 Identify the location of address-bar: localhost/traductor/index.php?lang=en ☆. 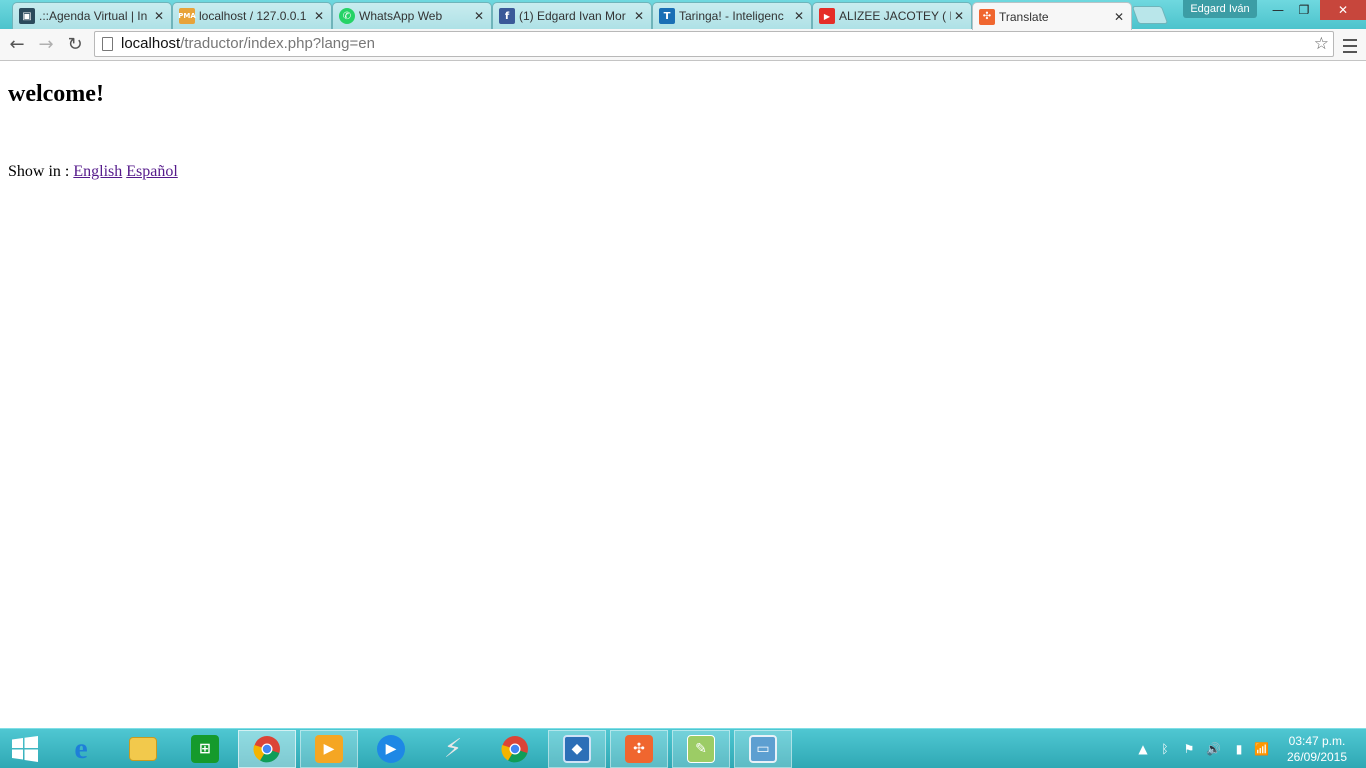
(714, 44).